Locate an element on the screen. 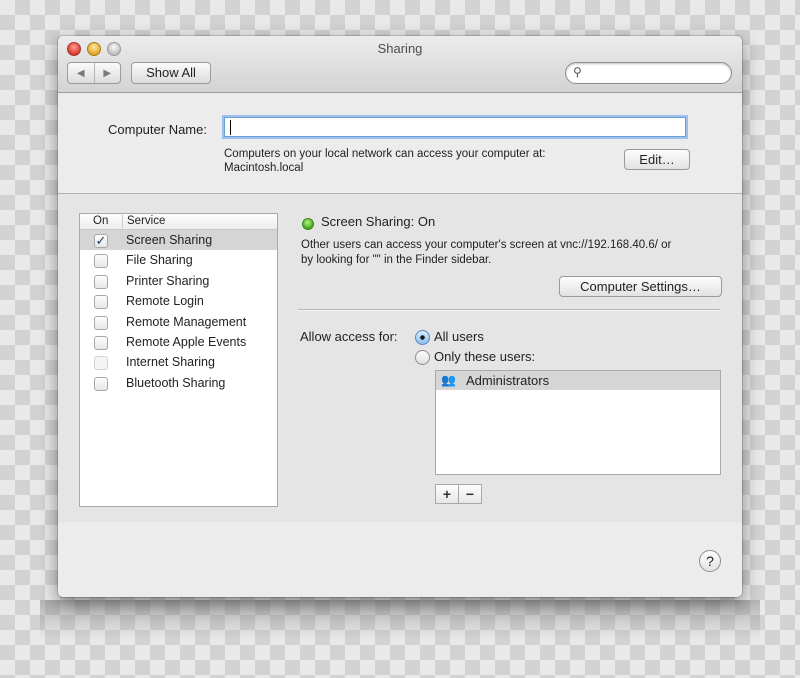 The height and width of the screenshot is (678, 800). service-status-label: Screen Sharing: On is located at coordinates (378, 221).